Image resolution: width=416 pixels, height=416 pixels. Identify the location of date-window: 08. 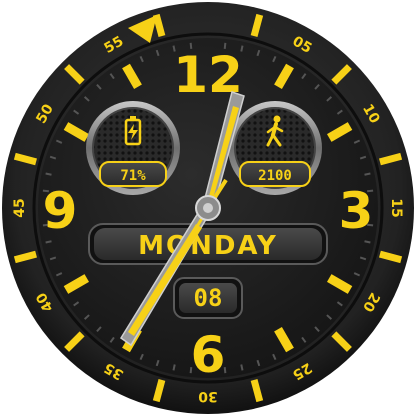
(208, 298).